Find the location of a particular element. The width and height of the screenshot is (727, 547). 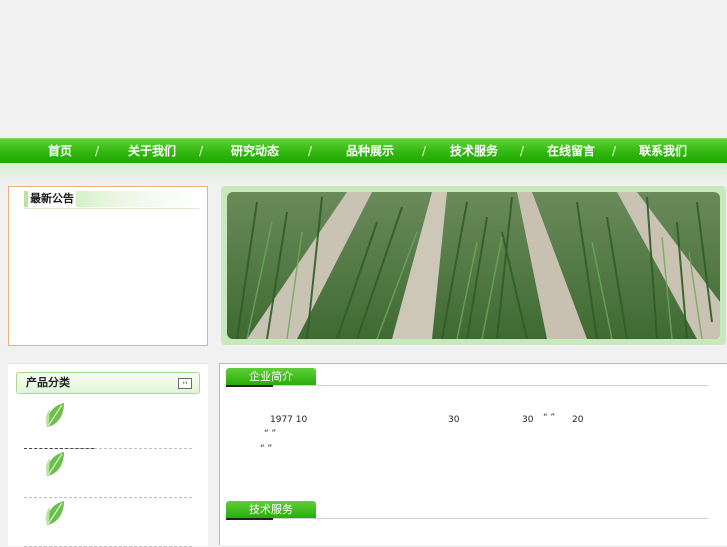

about-tab: 企业简介 is located at coordinates (271, 376).